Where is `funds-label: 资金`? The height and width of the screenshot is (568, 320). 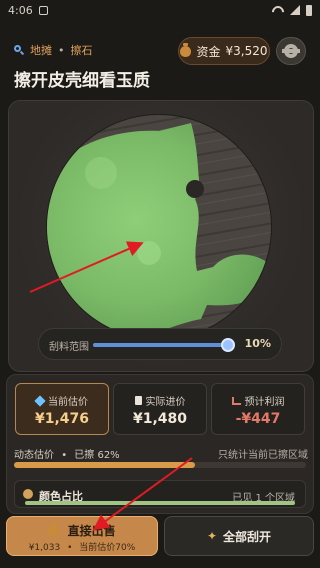
funds-label: 资金 is located at coordinates (208, 51).